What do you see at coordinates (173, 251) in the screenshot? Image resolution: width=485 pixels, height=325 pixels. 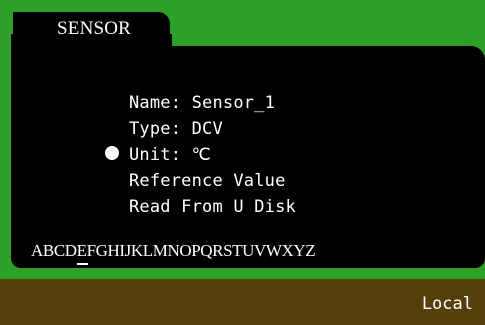 I see `character-keyboard: ABCDEFGHIJKLMNOPQRSTUVWXYZ` at bounding box center [173, 251].